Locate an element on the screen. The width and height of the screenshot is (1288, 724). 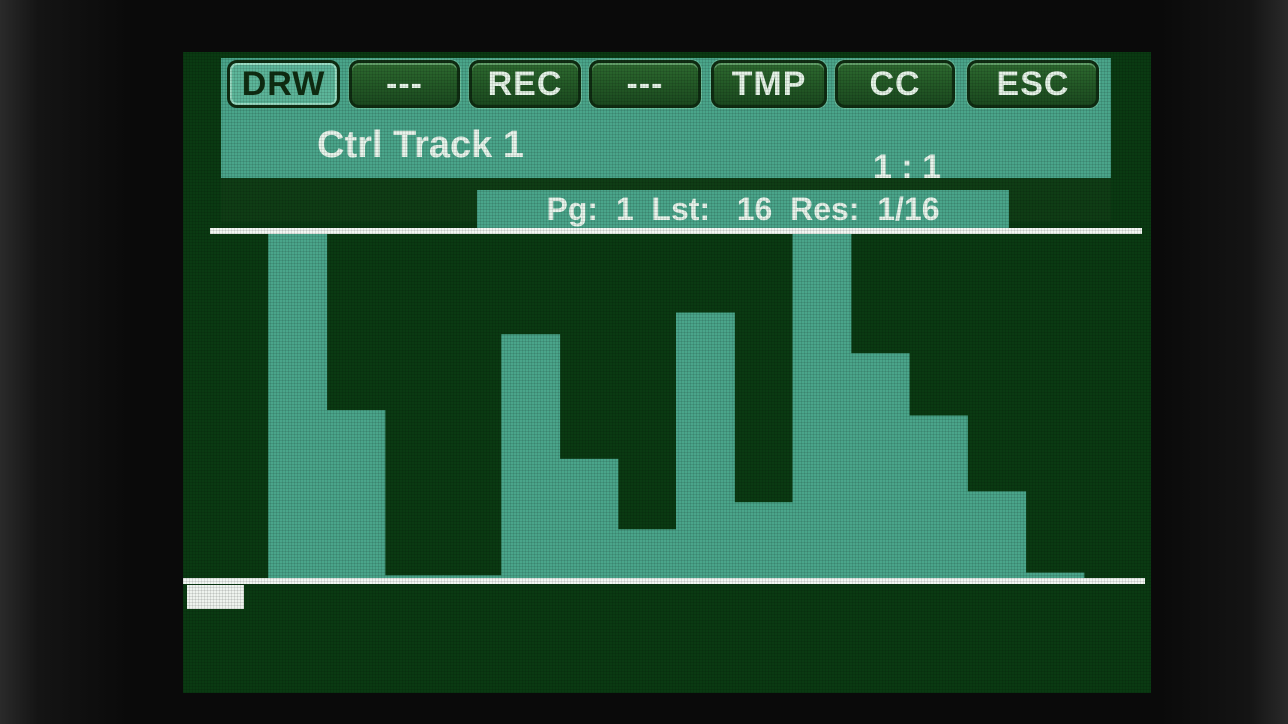
page-info: Pg: 1 Lst: 16 Res: 1/16 is located at coordinates (743, 209).